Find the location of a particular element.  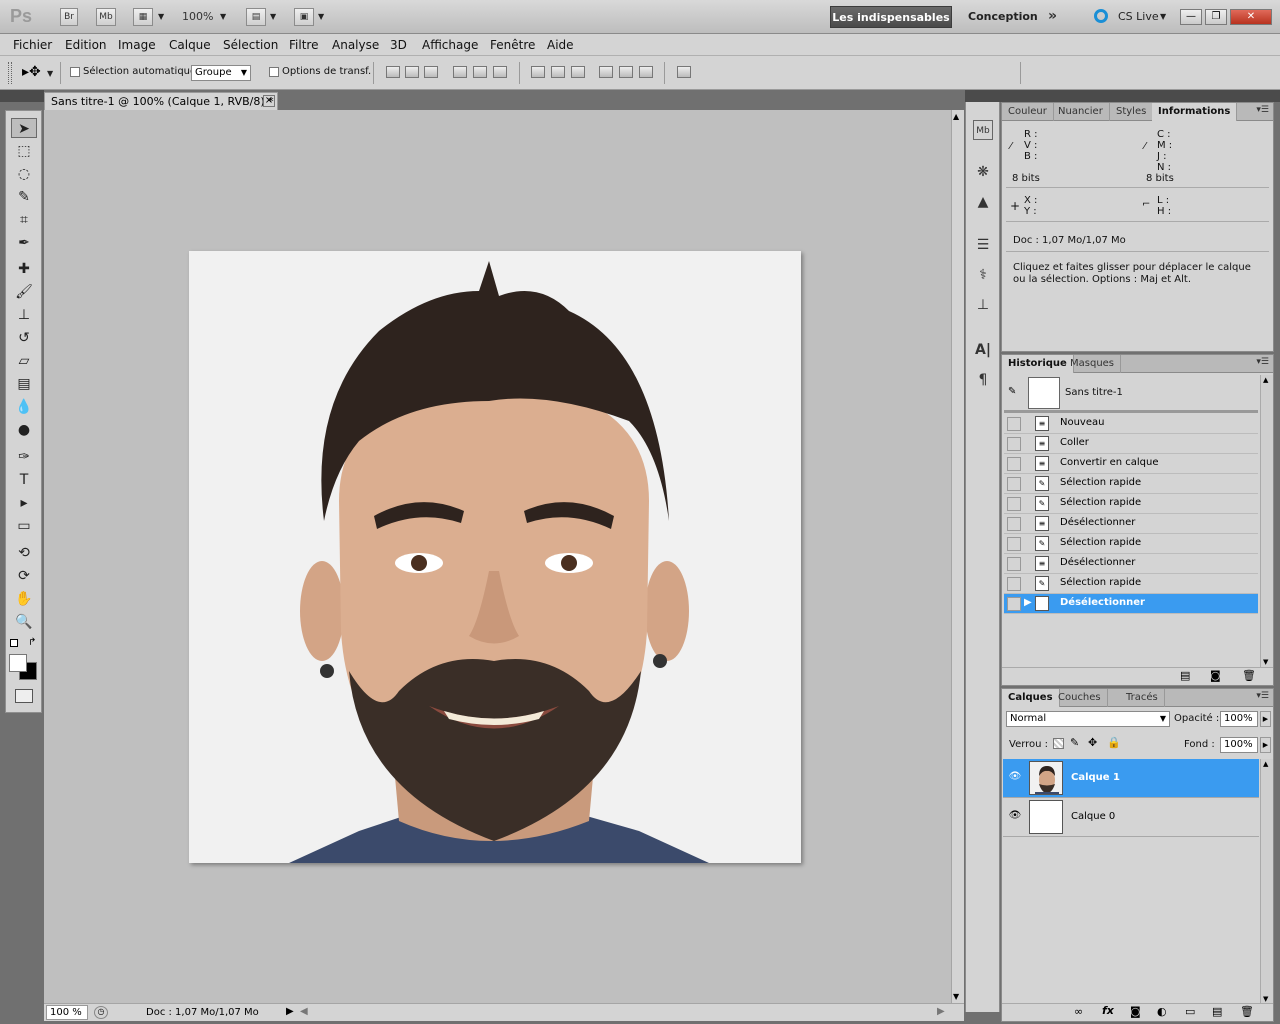

3d-orbit-tool-icon: ⟳ is located at coordinates (24, 576).